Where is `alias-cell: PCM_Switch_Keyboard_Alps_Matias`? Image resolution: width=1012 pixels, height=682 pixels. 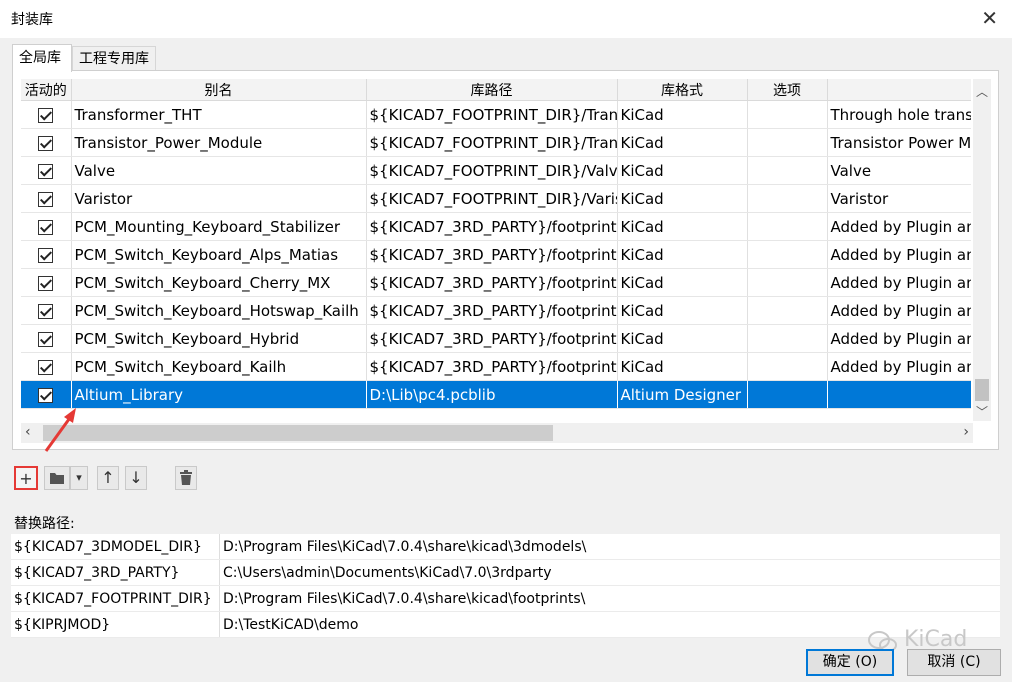 alias-cell: PCM_Switch_Keyboard_Alps_Matias is located at coordinates (219, 254).